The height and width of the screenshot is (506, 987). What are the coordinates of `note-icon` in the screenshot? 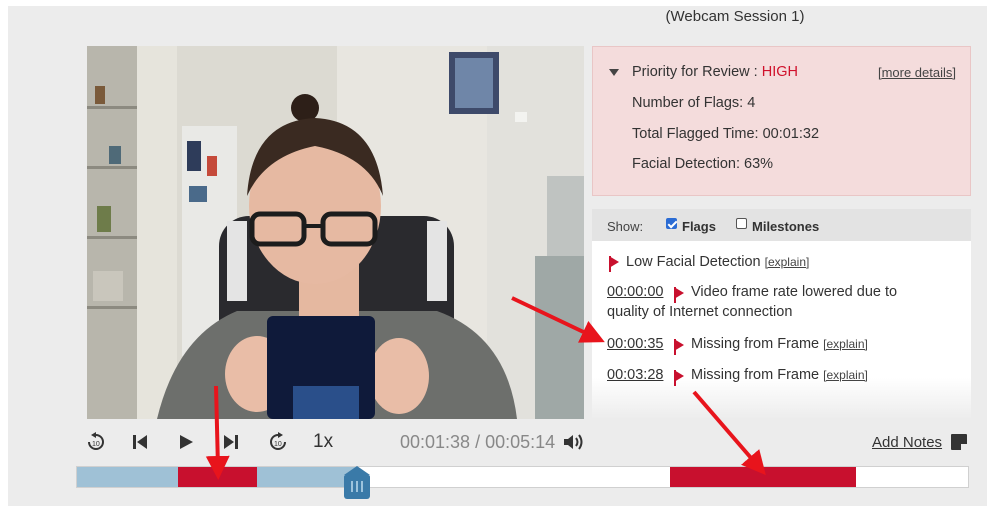 It's located at (959, 442).